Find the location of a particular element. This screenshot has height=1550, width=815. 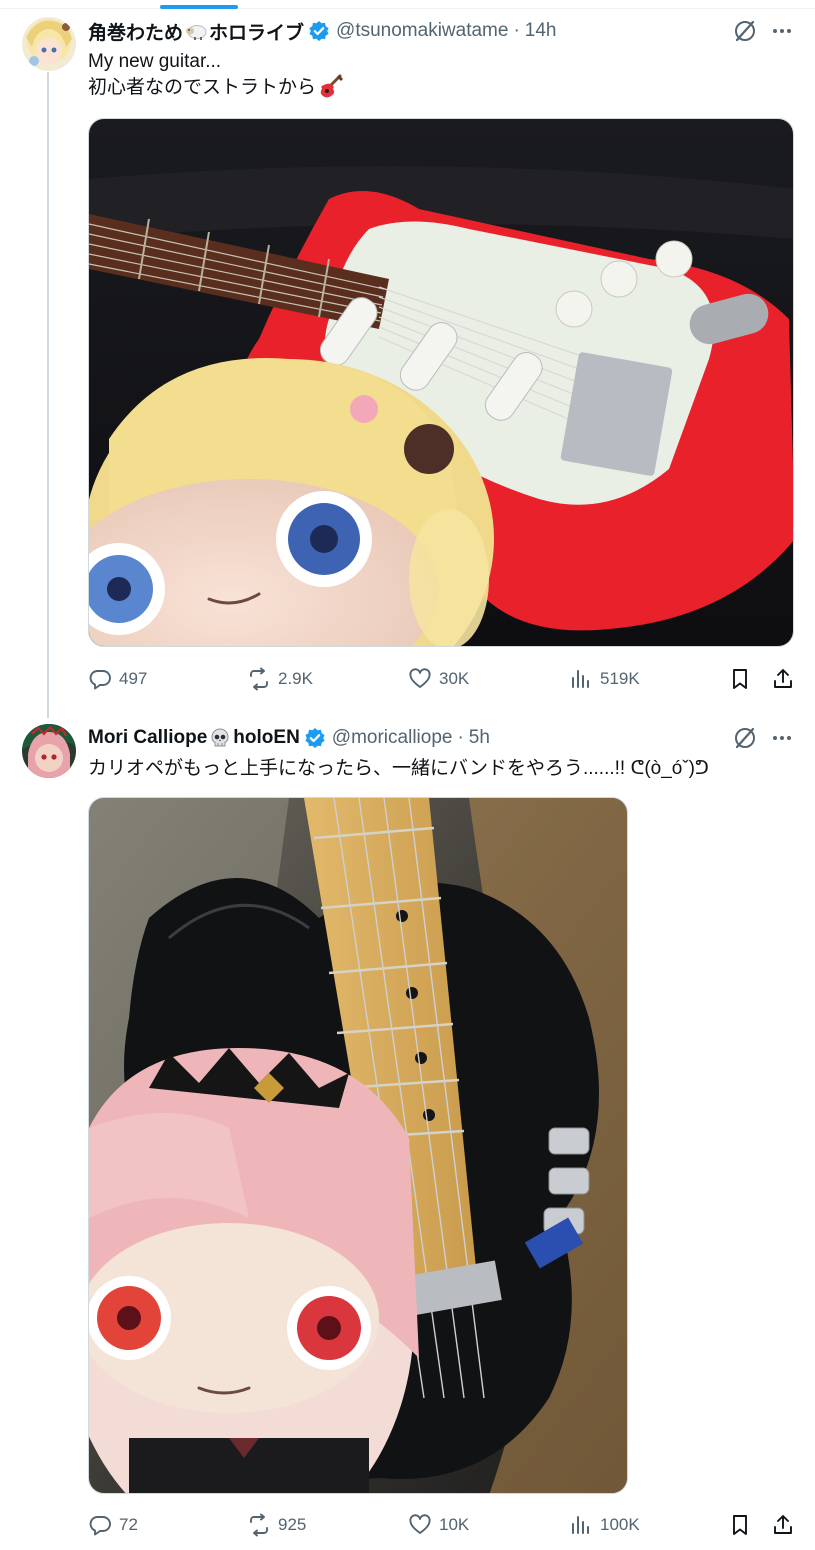

guitar-emoji-icon is located at coordinates (331, 87).